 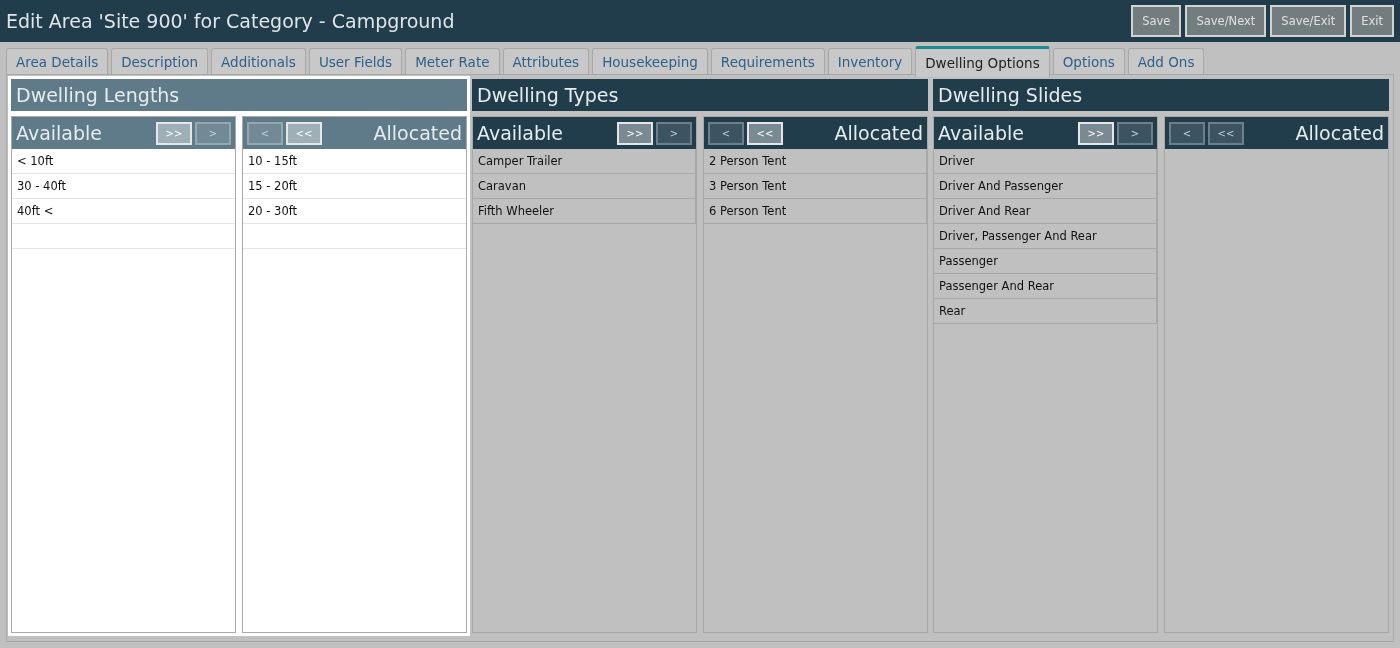 I want to click on section-title: Dwelling Lengths, so click(x=239, y=95).